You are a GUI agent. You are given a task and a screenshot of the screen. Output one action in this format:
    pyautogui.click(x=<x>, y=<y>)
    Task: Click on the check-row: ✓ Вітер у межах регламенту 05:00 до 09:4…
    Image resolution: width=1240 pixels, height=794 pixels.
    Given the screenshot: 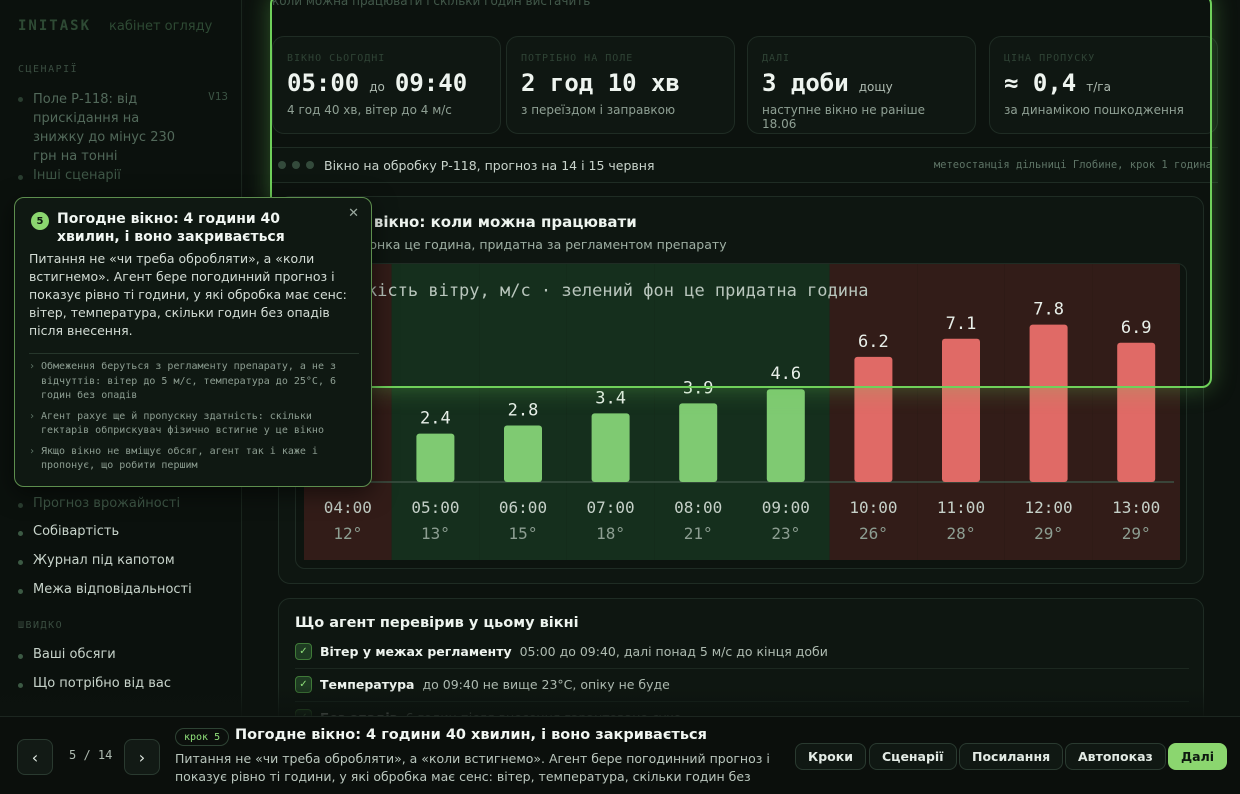 What is the action you would take?
    pyautogui.click(x=742, y=656)
    